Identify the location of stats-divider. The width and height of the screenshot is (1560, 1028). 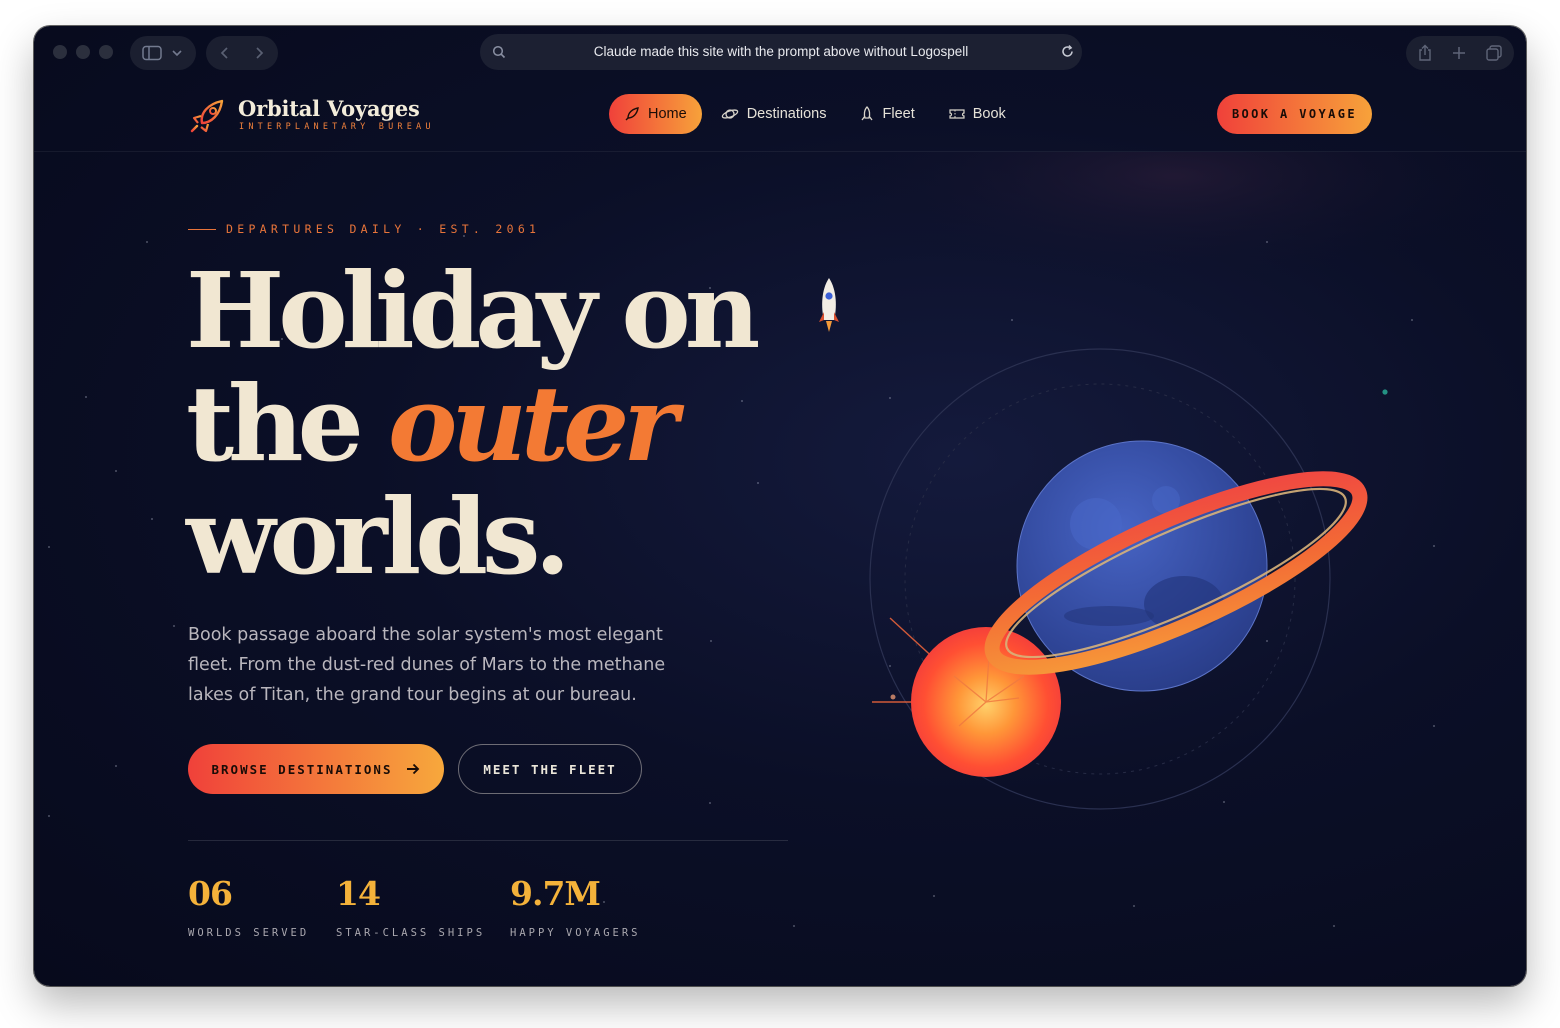
(488, 840).